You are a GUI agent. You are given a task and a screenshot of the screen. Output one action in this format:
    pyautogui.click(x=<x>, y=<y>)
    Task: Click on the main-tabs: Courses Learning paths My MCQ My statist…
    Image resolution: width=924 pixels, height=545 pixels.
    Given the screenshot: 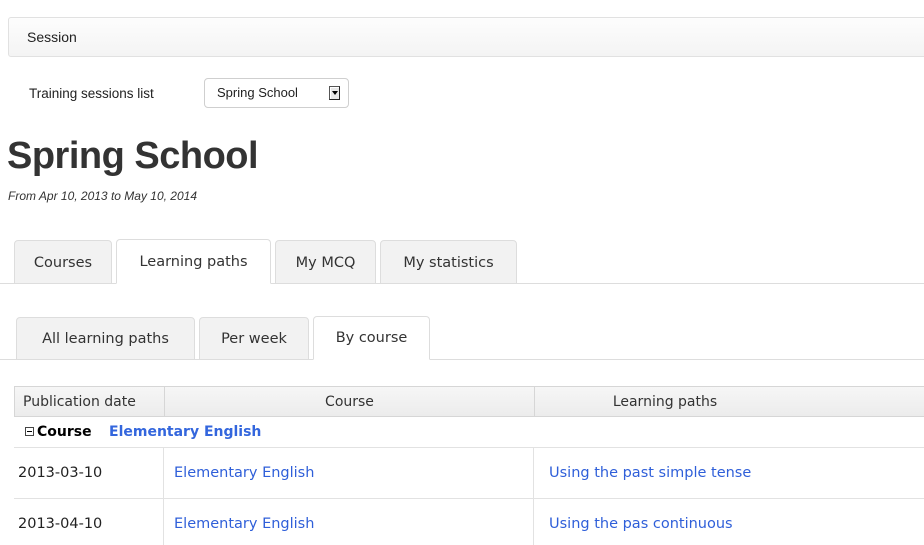 What is the action you would take?
    pyautogui.click(x=462, y=261)
    